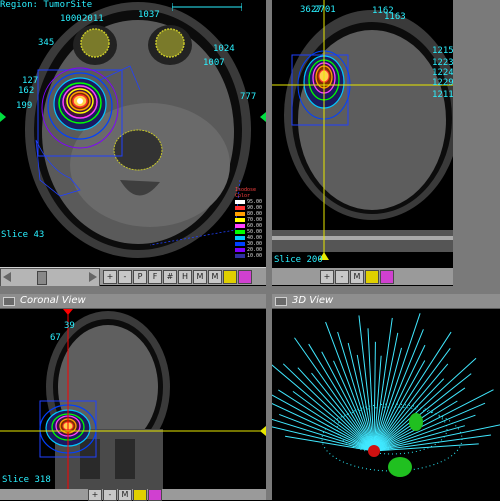  Describe the element at coordinates (313, 300) in the screenshot. I see `threed-title: 3D View` at that location.